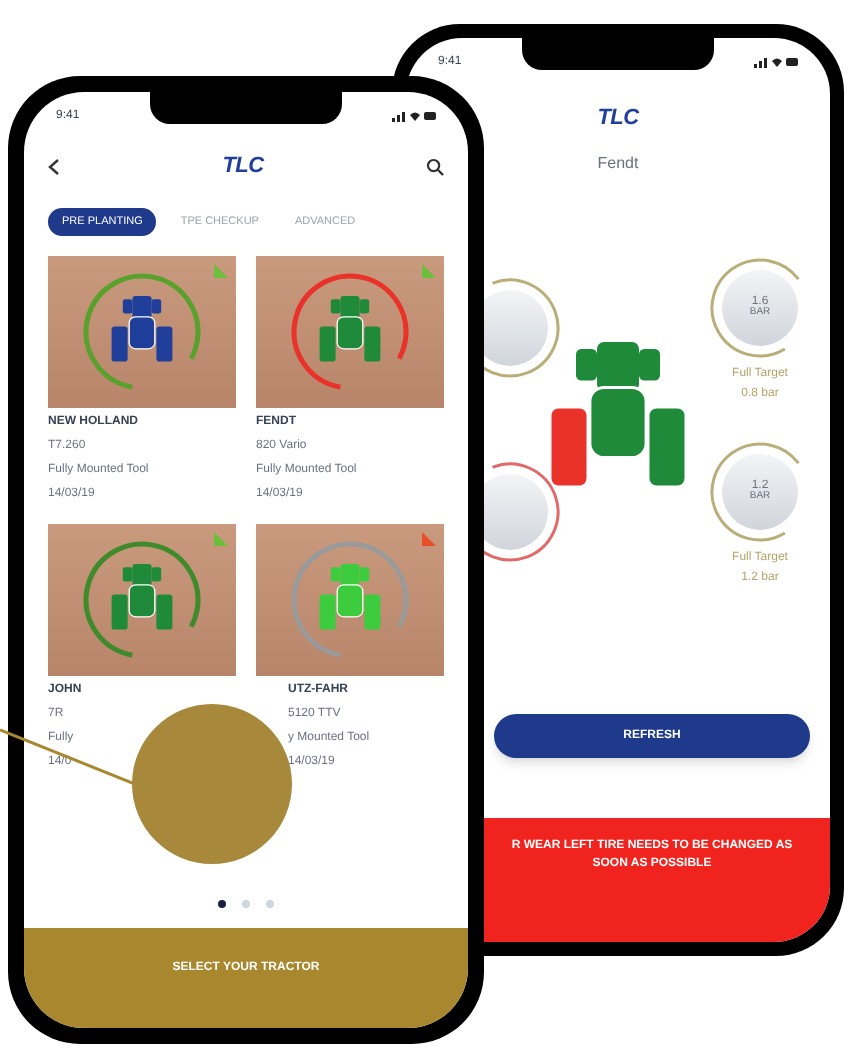 This screenshot has width=850, height=1048. I want to click on search-icon, so click(435, 166).